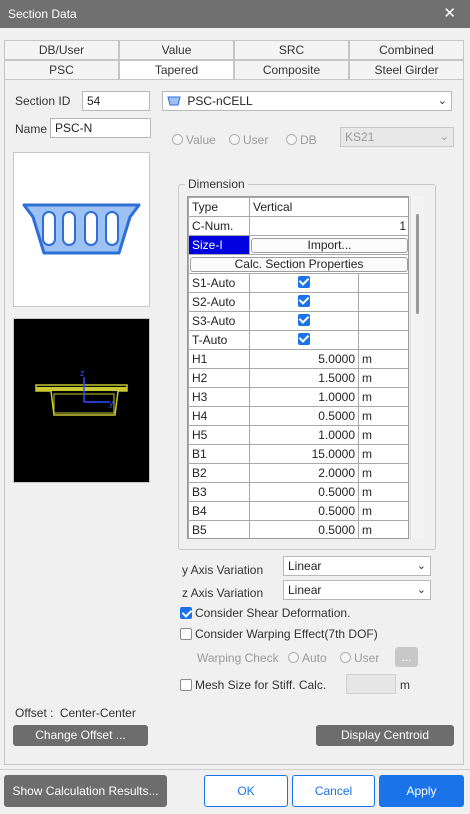 The width and height of the screenshot is (470, 814). What do you see at coordinates (219, 511) in the screenshot?
I see `dim-name: B4` at bounding box center [219, 511].